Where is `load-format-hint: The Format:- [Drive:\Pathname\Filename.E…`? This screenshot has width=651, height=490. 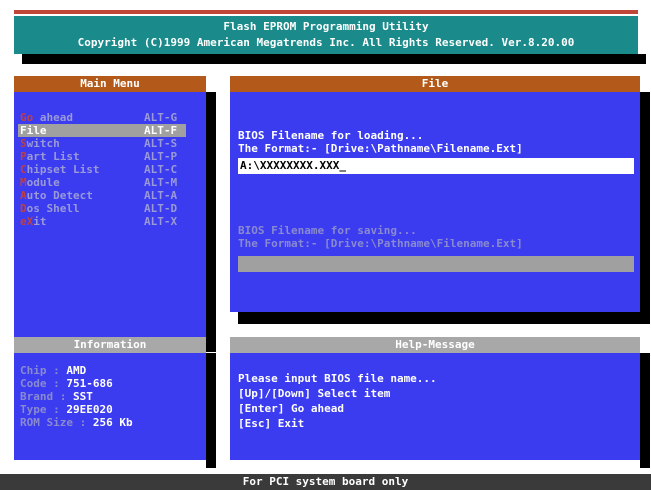 load-format-hint: The Format:- [Drive:\Pathname\Filename.E… is located at coordinates (380, 148).